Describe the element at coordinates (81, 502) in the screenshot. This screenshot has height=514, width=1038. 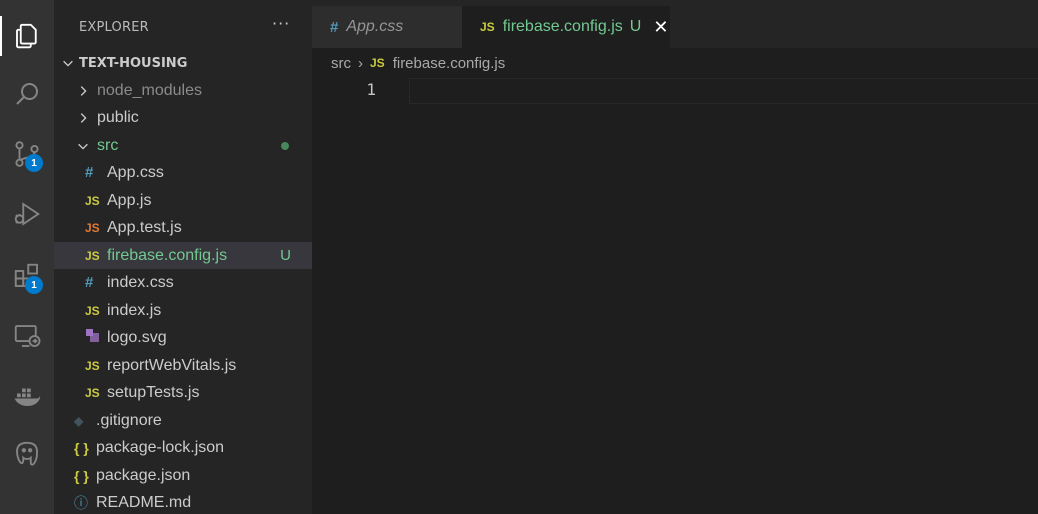
I see `info-file-icon: ⓘ` at that location.